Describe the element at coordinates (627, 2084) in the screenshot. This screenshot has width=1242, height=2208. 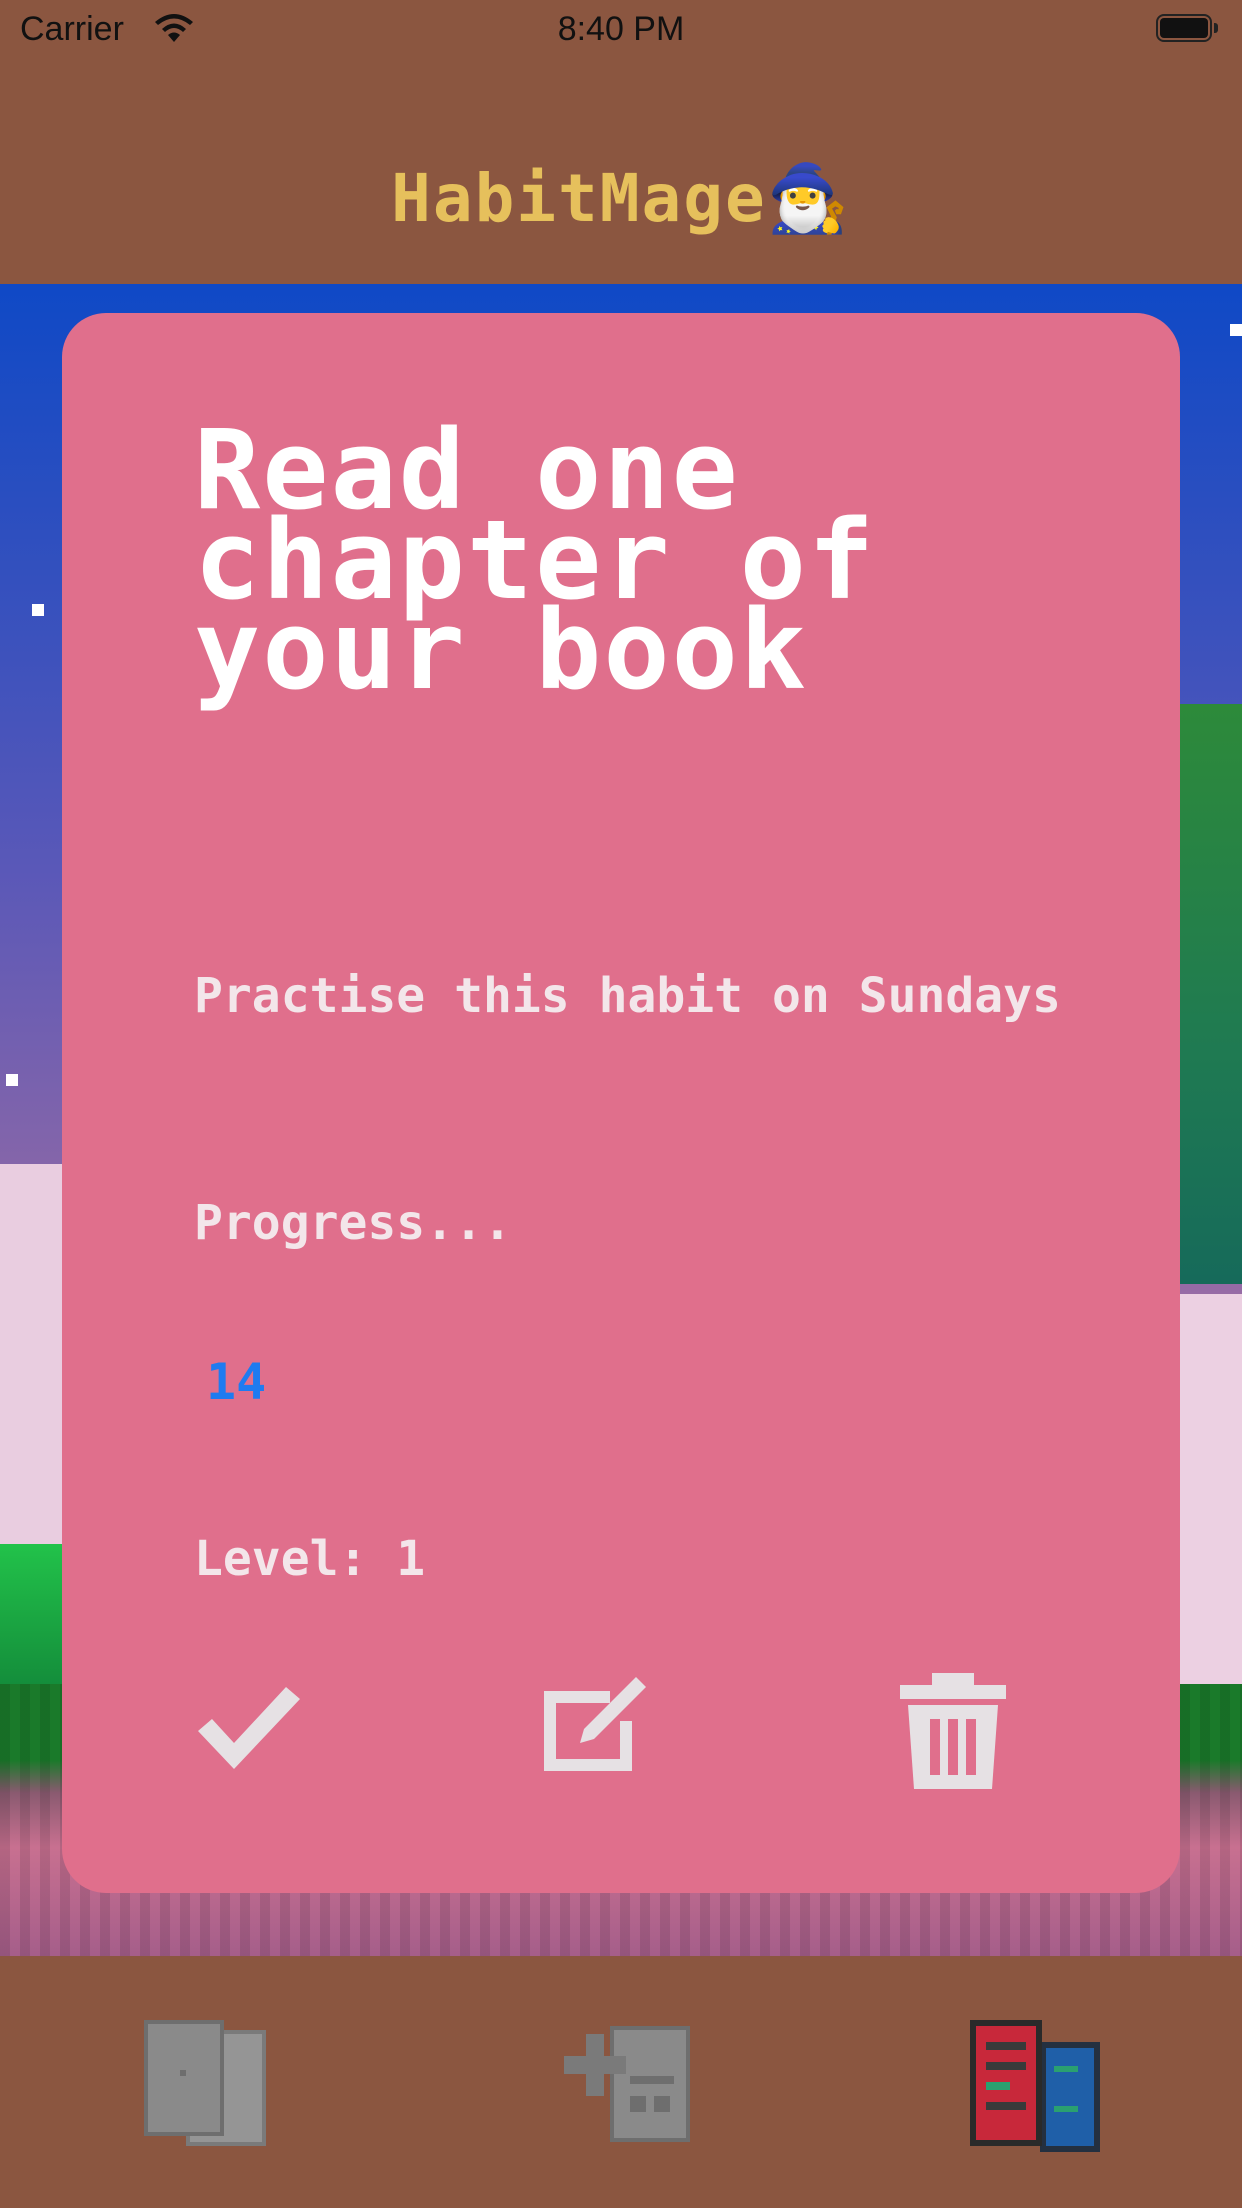
I see `add-document-icon` at that location.